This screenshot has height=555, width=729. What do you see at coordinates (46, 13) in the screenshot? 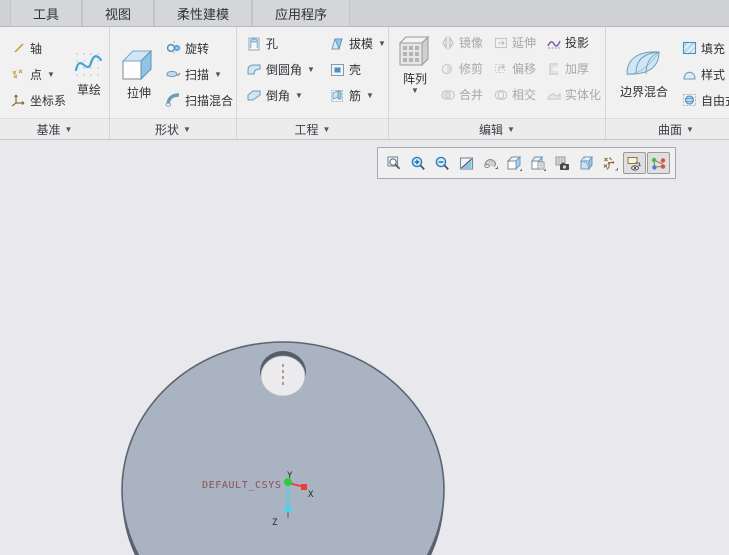
I see `tab-tools: 工具` at bounding box center [46, 13].